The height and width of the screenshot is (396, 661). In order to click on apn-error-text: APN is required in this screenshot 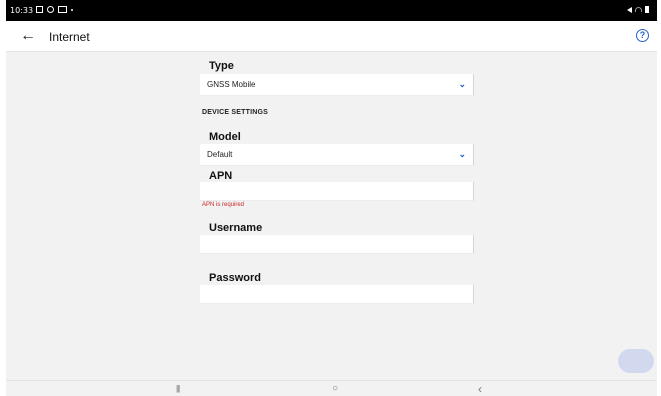, I will do `click(223, 205)`.